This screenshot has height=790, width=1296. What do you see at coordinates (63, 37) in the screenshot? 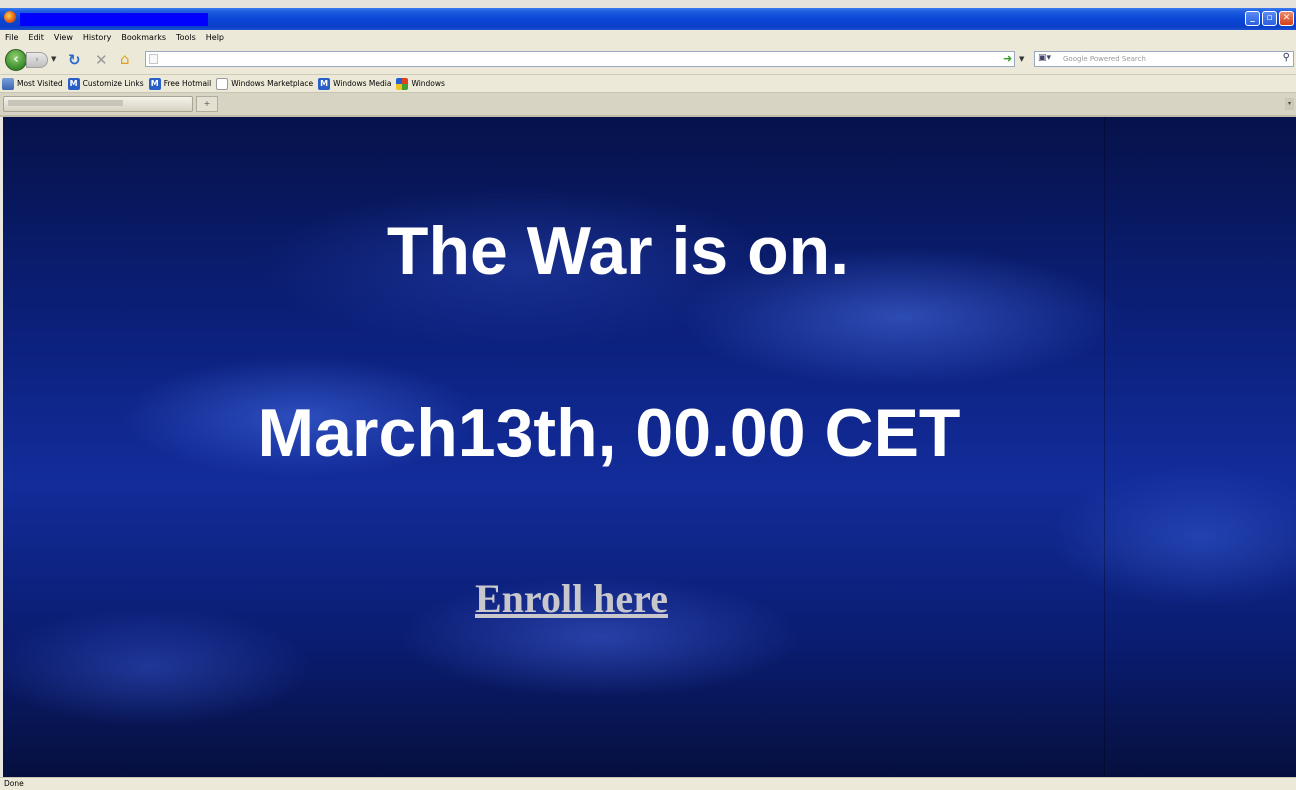
I see `menu-view: View` at bounding box center [63, 37].